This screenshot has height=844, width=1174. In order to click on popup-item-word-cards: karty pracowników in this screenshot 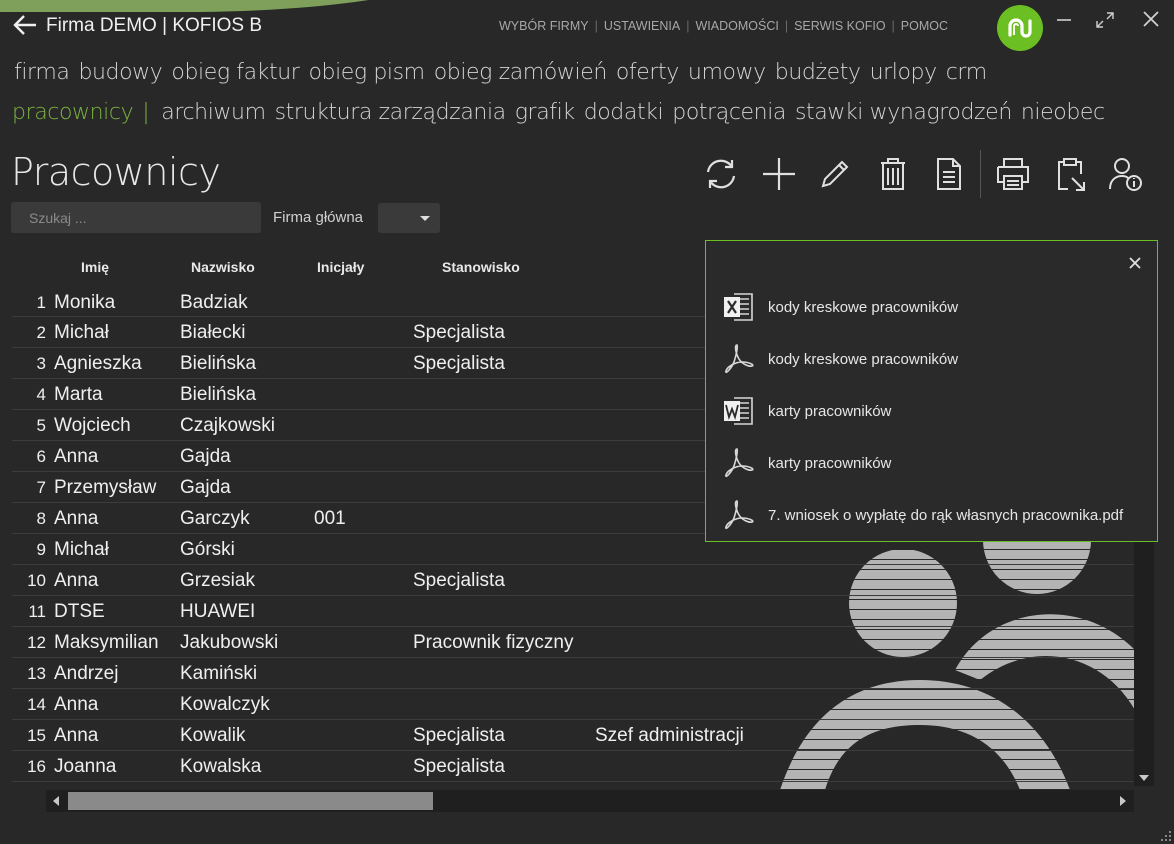, I will do `click(937, 412)`.